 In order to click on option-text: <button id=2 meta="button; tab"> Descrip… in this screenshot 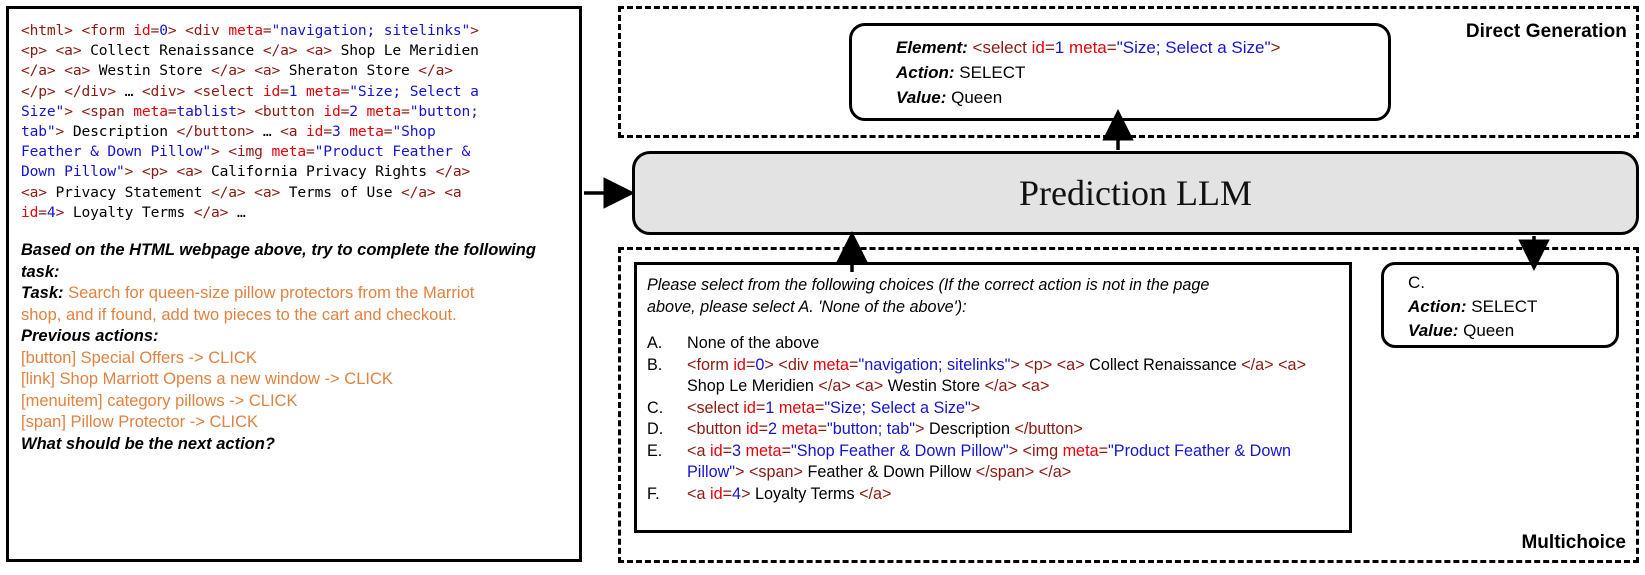, I will do `click(885, 429)`.